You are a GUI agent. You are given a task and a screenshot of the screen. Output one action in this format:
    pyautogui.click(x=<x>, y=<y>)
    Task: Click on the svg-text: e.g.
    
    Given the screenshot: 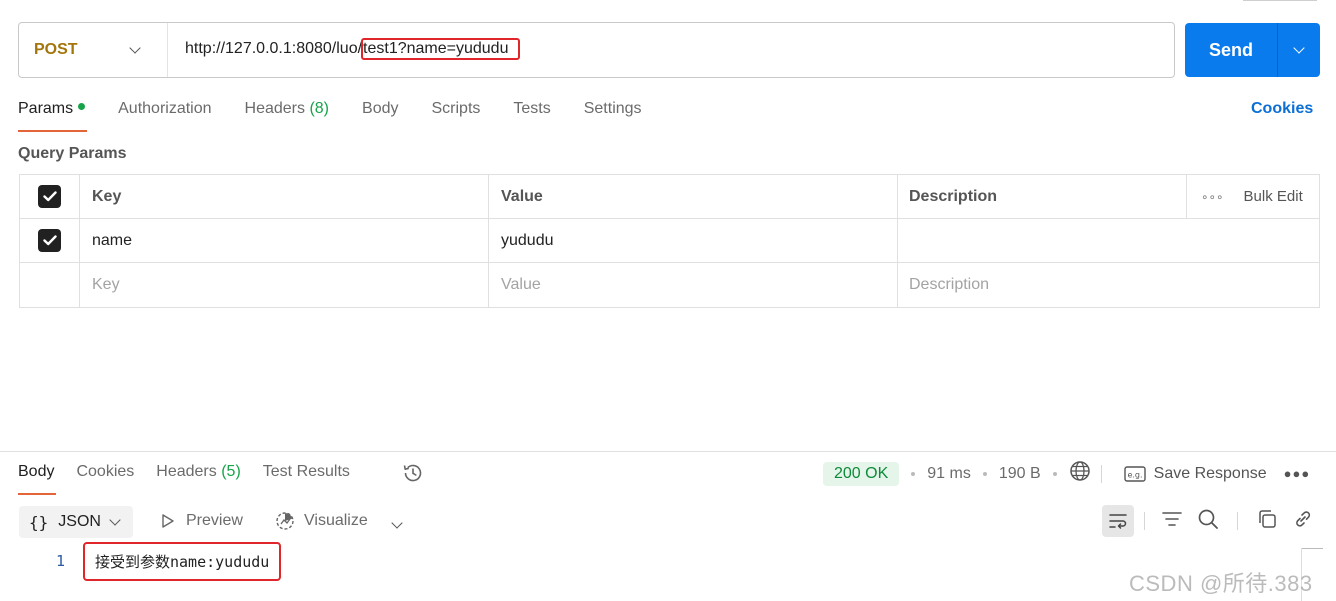 What is the action you would take?
    pyautogui.click(x=1134, y=474)
    